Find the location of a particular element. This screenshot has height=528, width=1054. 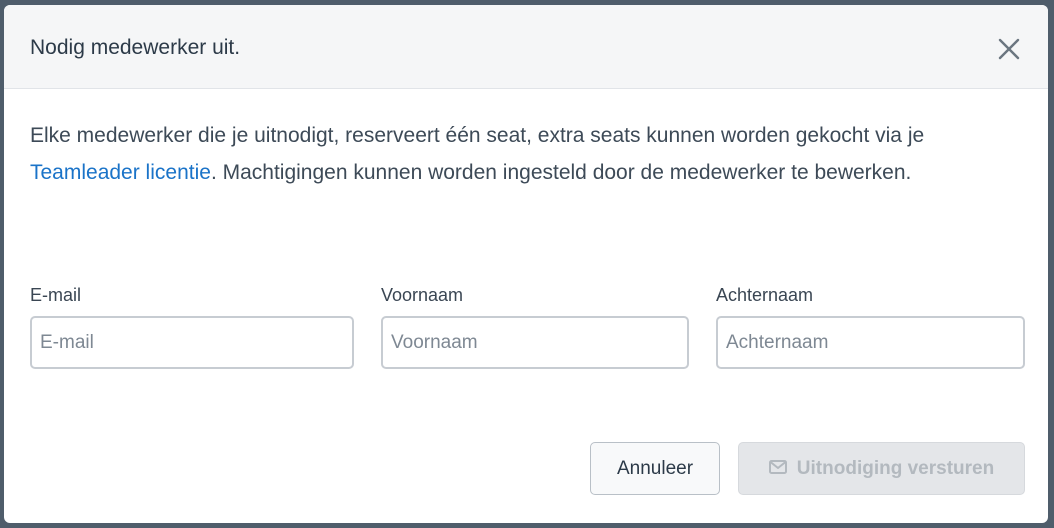

teamleader-license-link: Teamleader licentie is located at coordinates (120, 172).